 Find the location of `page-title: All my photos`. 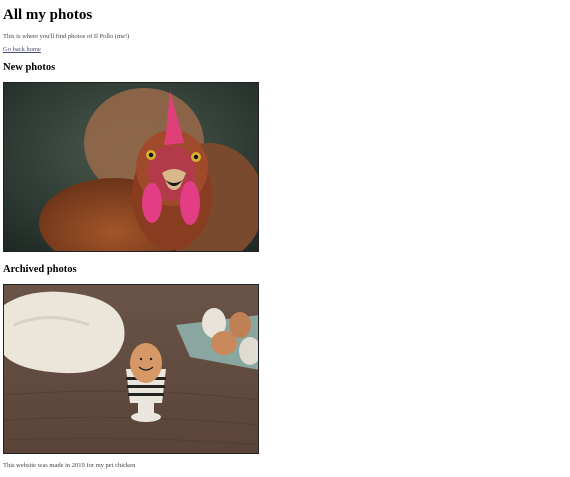

page-title: All my photos is located at coordinates (48, 15).